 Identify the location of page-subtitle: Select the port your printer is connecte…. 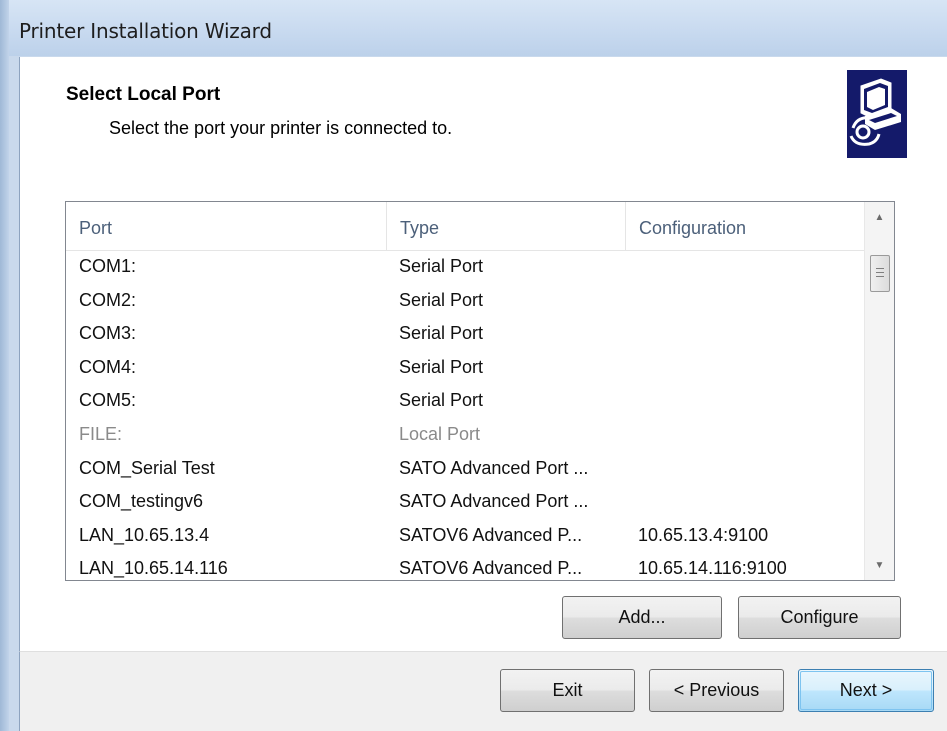
(281, 128).